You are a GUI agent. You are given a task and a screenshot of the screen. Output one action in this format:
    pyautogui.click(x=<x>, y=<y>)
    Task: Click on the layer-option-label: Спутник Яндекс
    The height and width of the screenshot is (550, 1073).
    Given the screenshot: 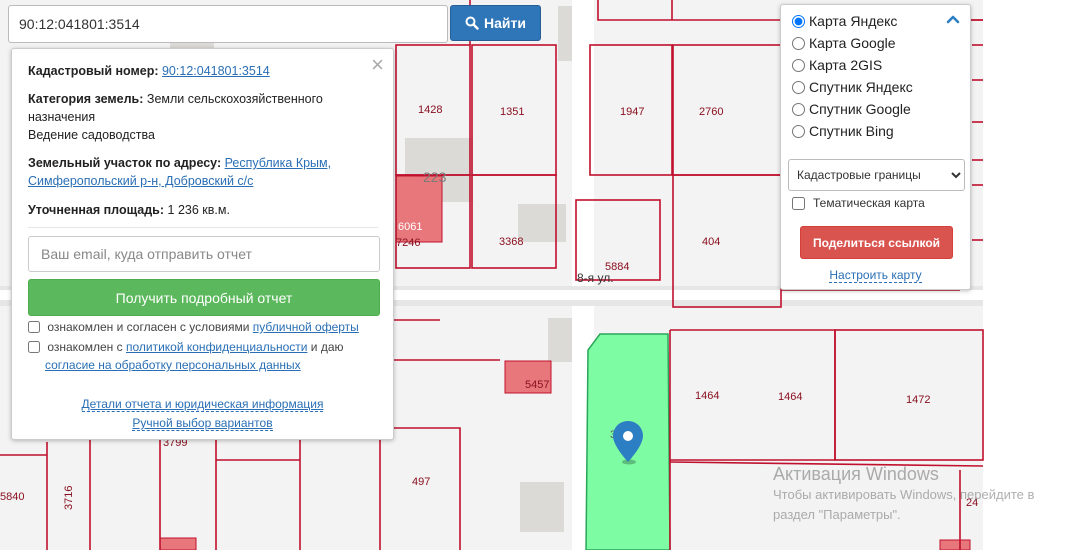 What is the action you would take?
    pyautogui.click(x=861, y=87)
    